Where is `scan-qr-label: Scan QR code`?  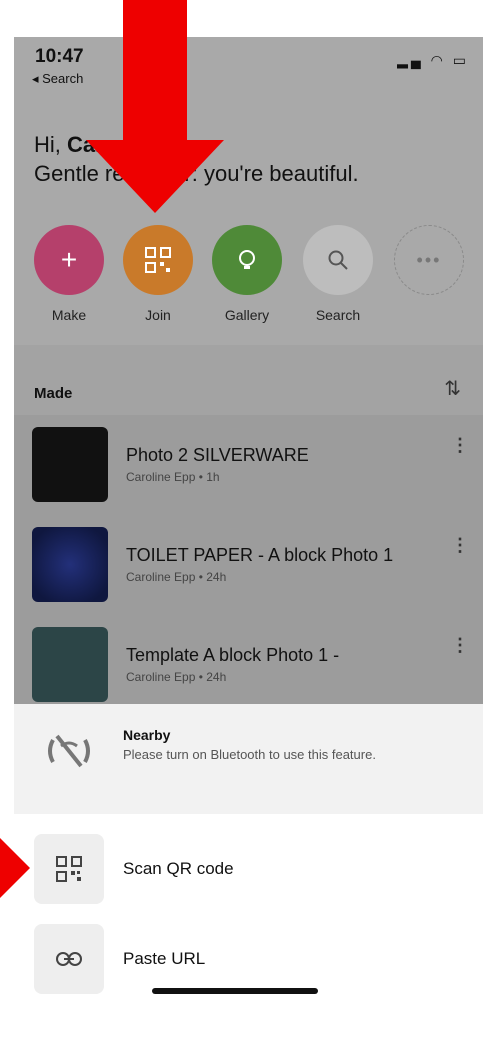 scan-qr-label: Scan QR code is located at coordinates (178, 868).